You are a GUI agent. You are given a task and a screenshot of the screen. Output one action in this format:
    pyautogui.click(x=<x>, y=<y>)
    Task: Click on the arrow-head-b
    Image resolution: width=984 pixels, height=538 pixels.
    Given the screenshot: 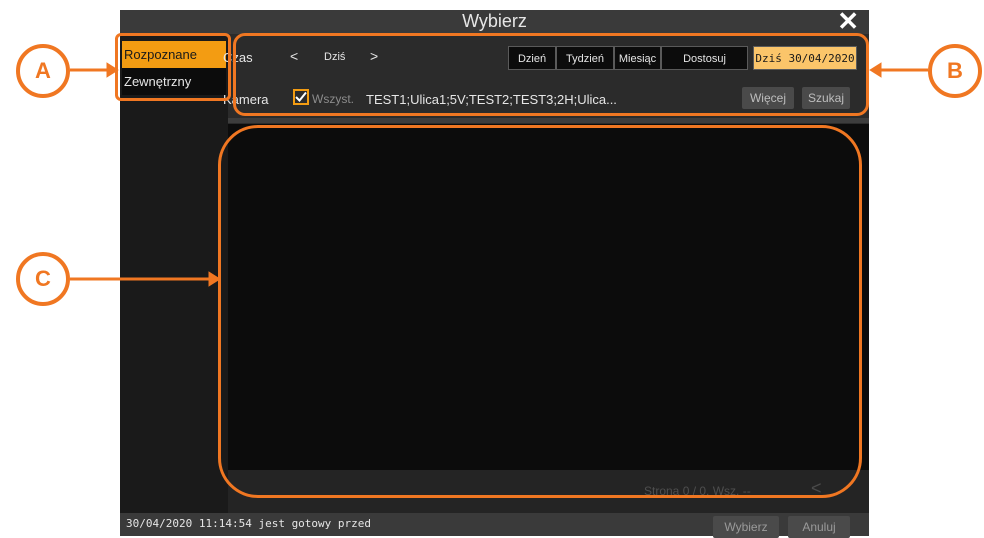 What is the action you would take?
    pyautogui.click(x=875, y=70)
    